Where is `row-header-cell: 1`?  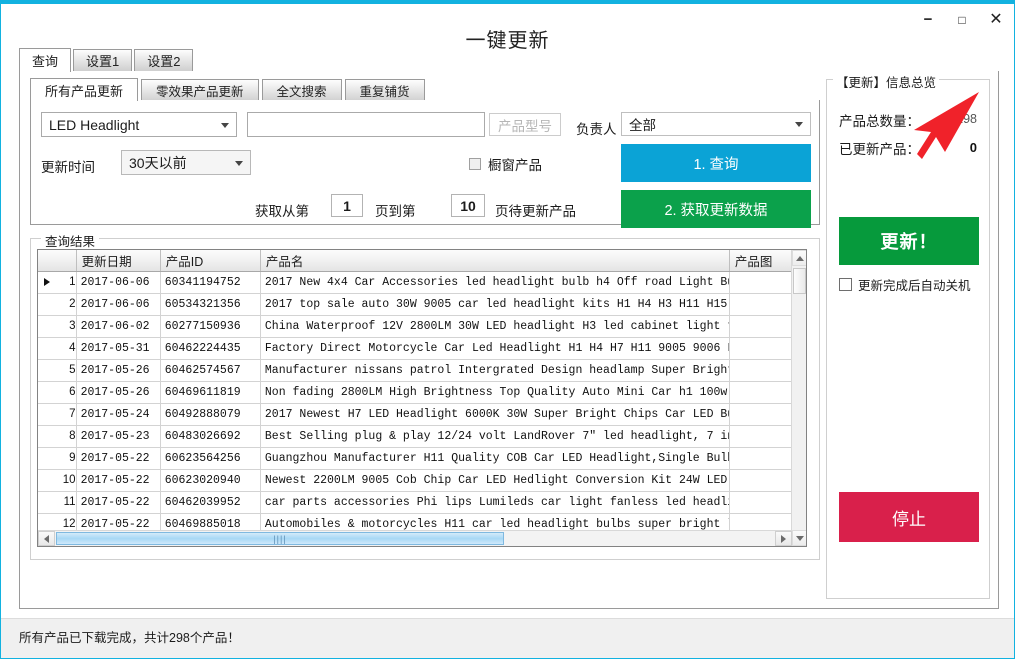 row-header-cell: 1 is located at coordinates (57, 282).